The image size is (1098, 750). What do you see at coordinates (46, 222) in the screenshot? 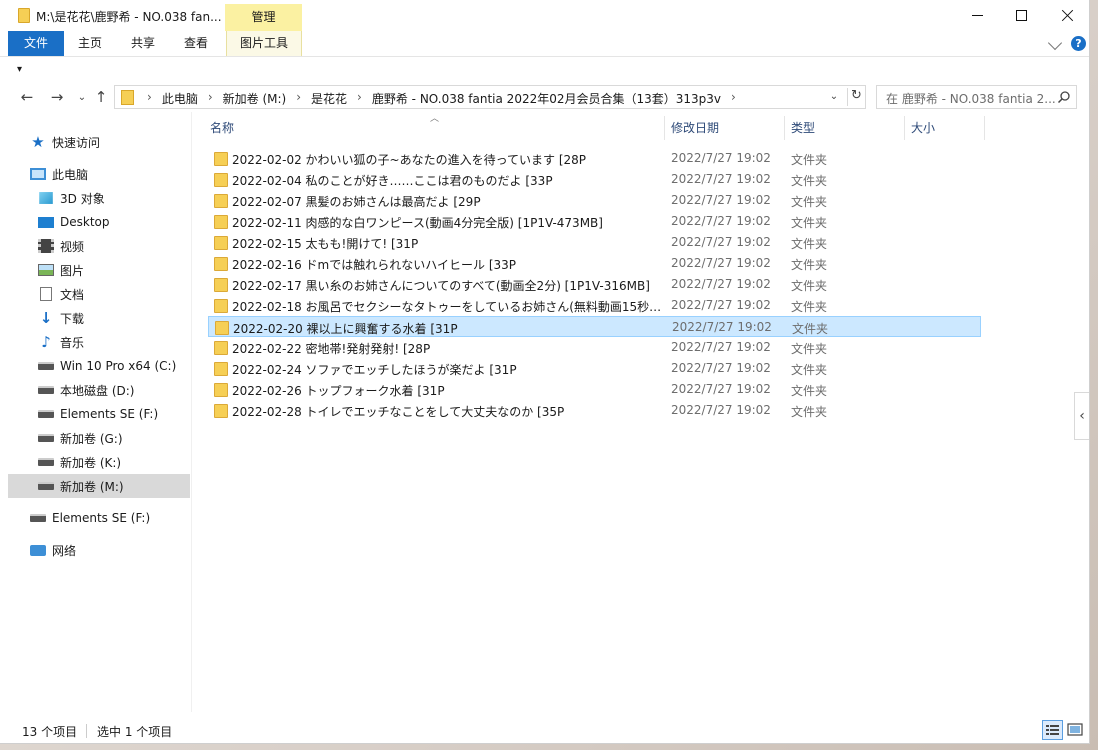
I see `desktop-icon` at bounding box center [46, 222].